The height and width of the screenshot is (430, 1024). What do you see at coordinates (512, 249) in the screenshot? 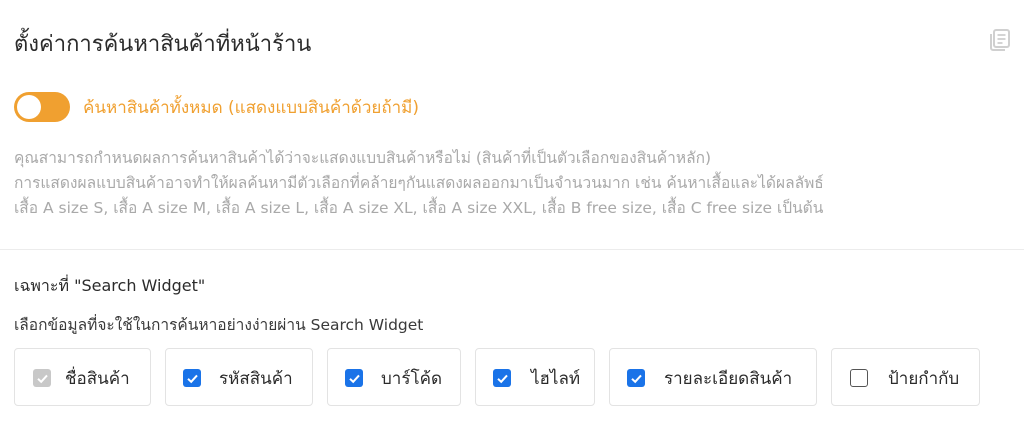
I see `section-divider` at bounding box center [512, 249].